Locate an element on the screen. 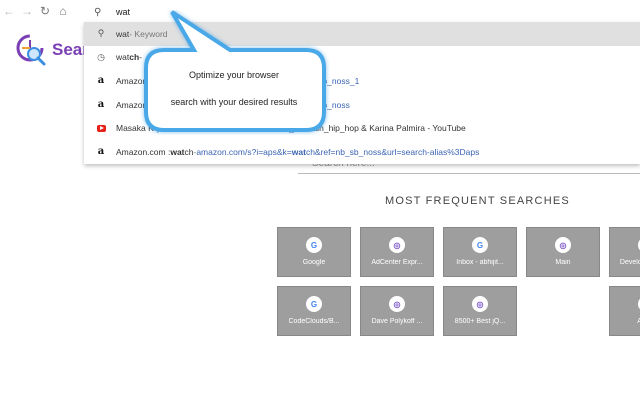 This screenshot has width=640, height=400. callout-line-1: Optimize your browser is located at coordinates (234, 75).